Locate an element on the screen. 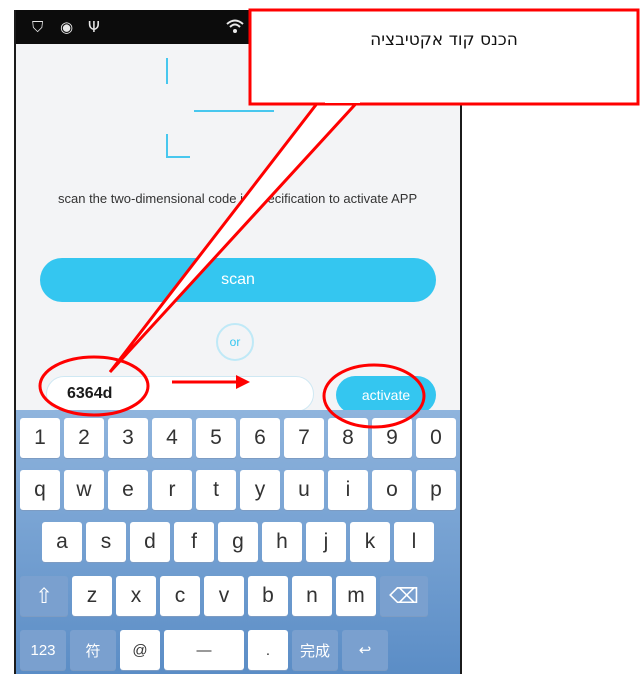 The image size is (641, 680). key-2-4: g is located at coordinates (238, 542).